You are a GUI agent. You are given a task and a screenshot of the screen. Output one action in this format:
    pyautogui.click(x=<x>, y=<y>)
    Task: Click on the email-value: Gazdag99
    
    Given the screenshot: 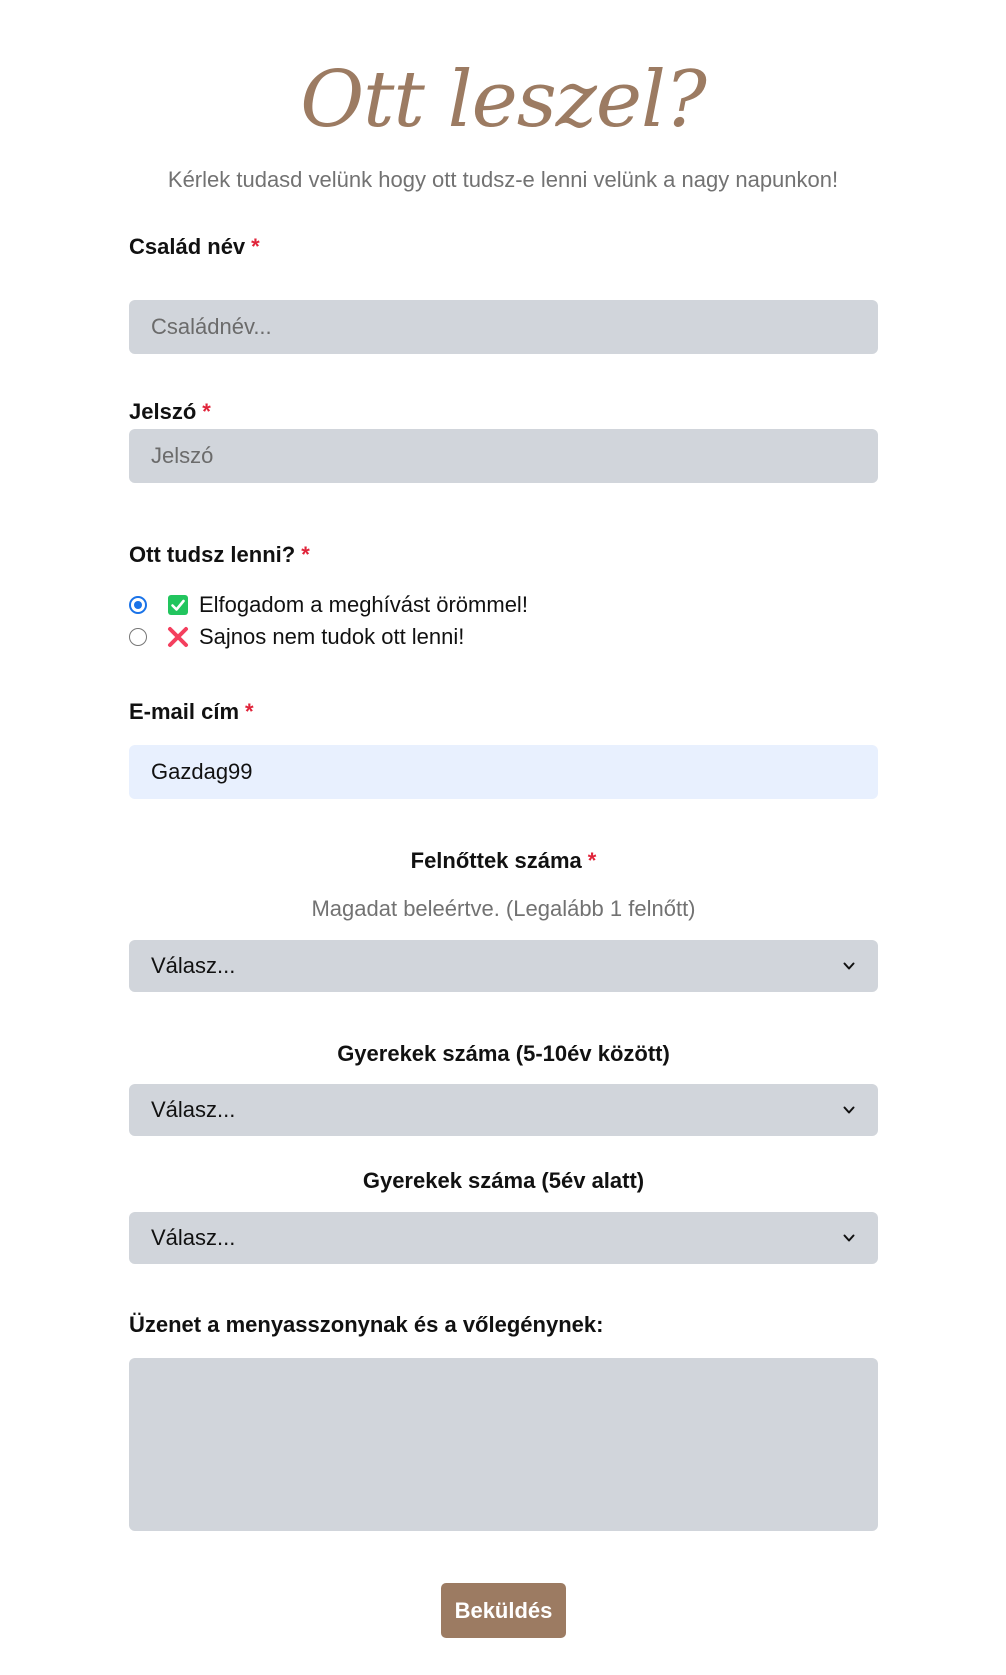 What is the action you would take?
    pyautogui.click(x=202, y=771)
    